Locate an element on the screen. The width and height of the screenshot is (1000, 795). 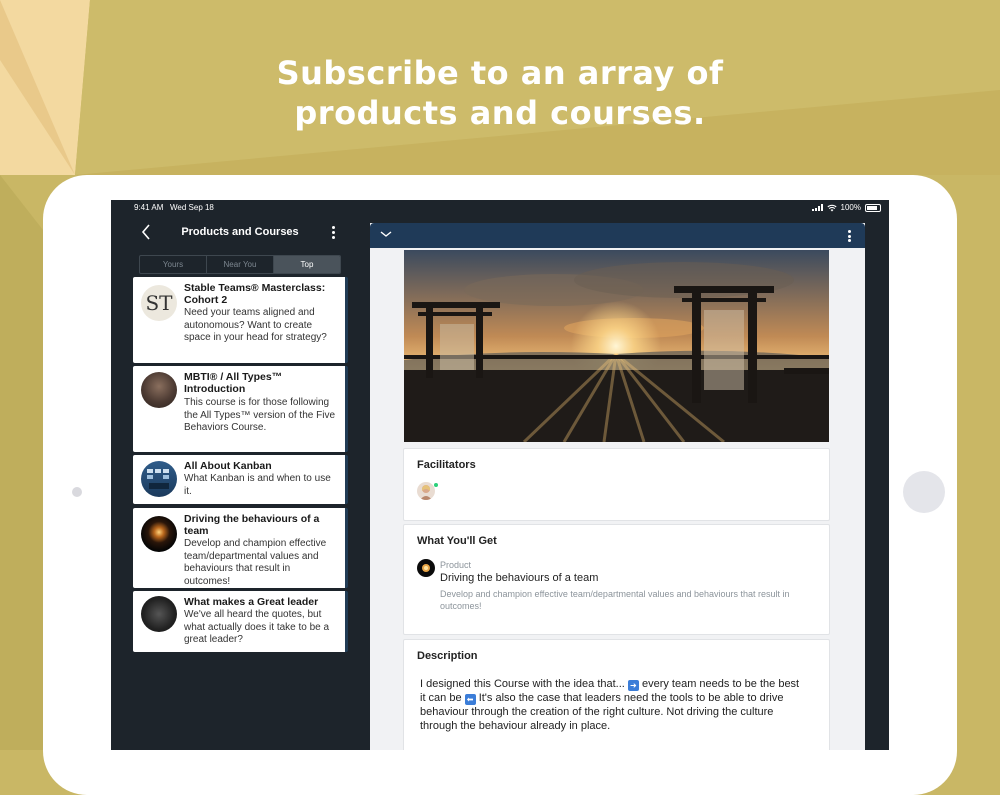
course-thumbnail-leader is located at coordinates (159, 614).